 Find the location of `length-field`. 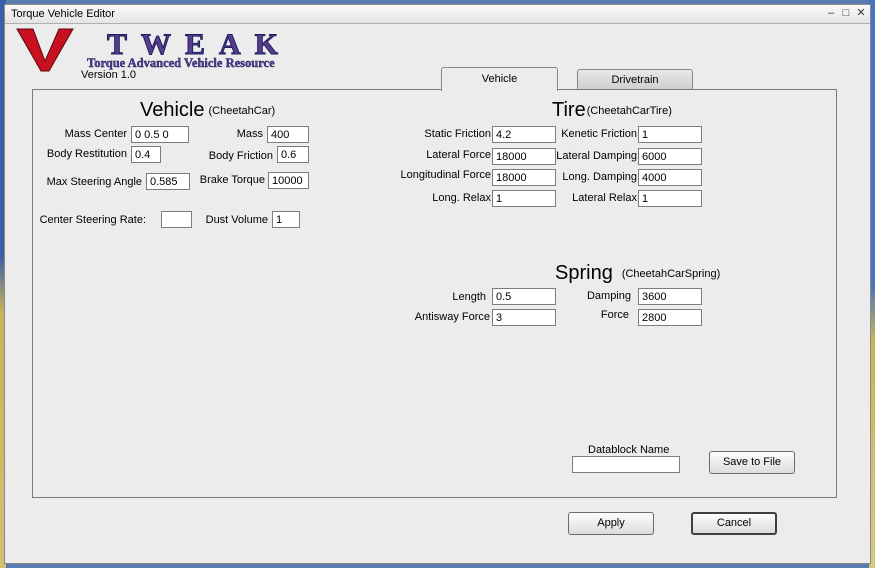

length-field is located at coordinates (524, 296).